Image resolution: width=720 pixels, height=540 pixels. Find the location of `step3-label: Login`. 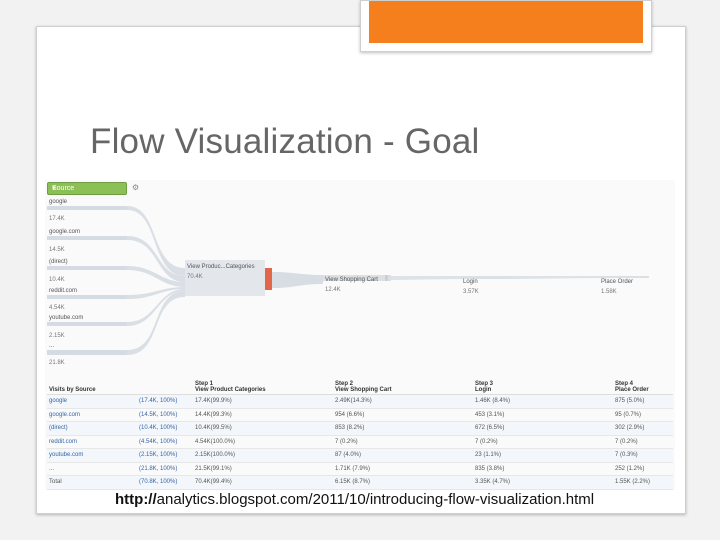

step3-label: Login is located at coordinates (470, 282).